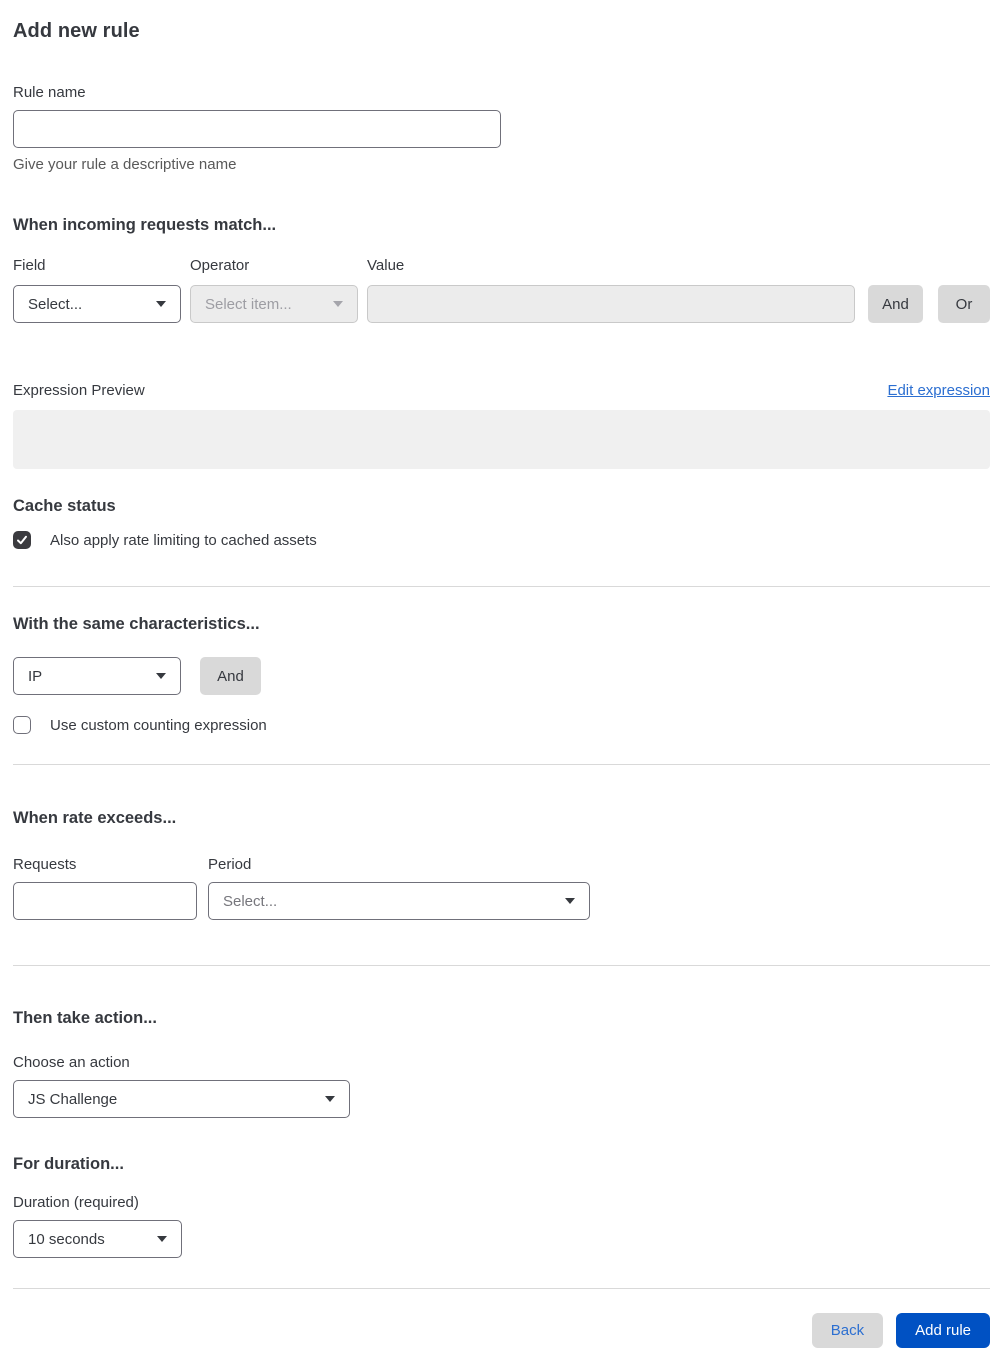 The image size is (1002, 1361). What do you see at coordinates (230, 864) in the screenshot?
I see `period-label: Period` at bounding box center [230, 864].